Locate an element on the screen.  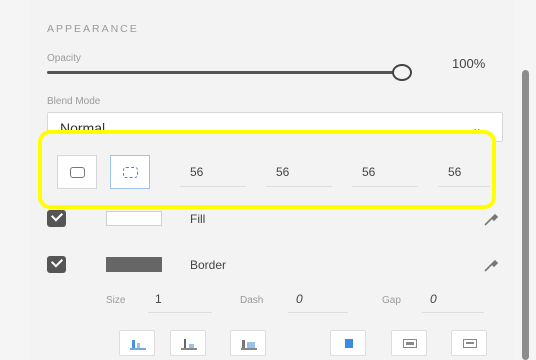
border-label: Border is located at coordinates (208, 265).